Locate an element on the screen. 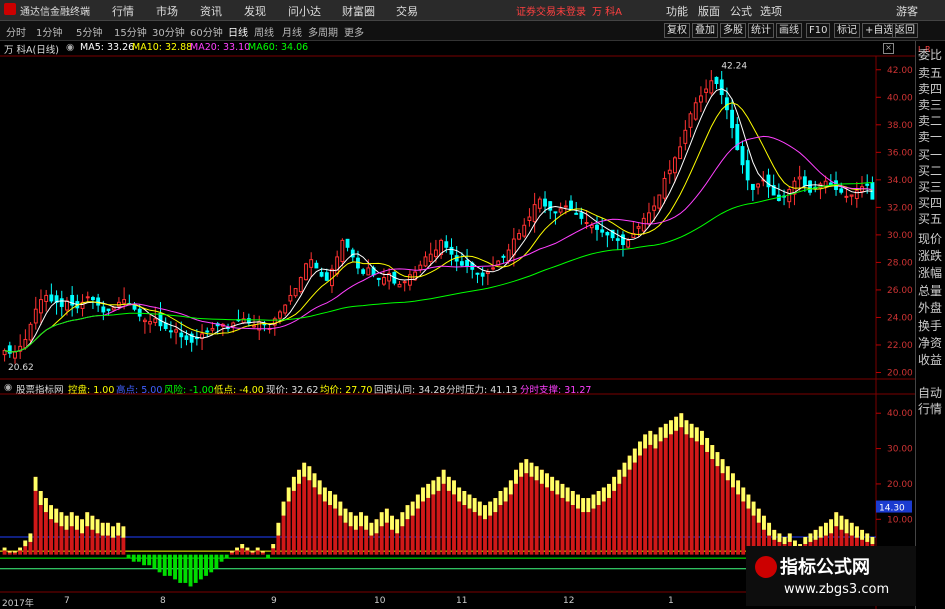  price-tick-label: 26.00 is located at coordinates (900, 291).